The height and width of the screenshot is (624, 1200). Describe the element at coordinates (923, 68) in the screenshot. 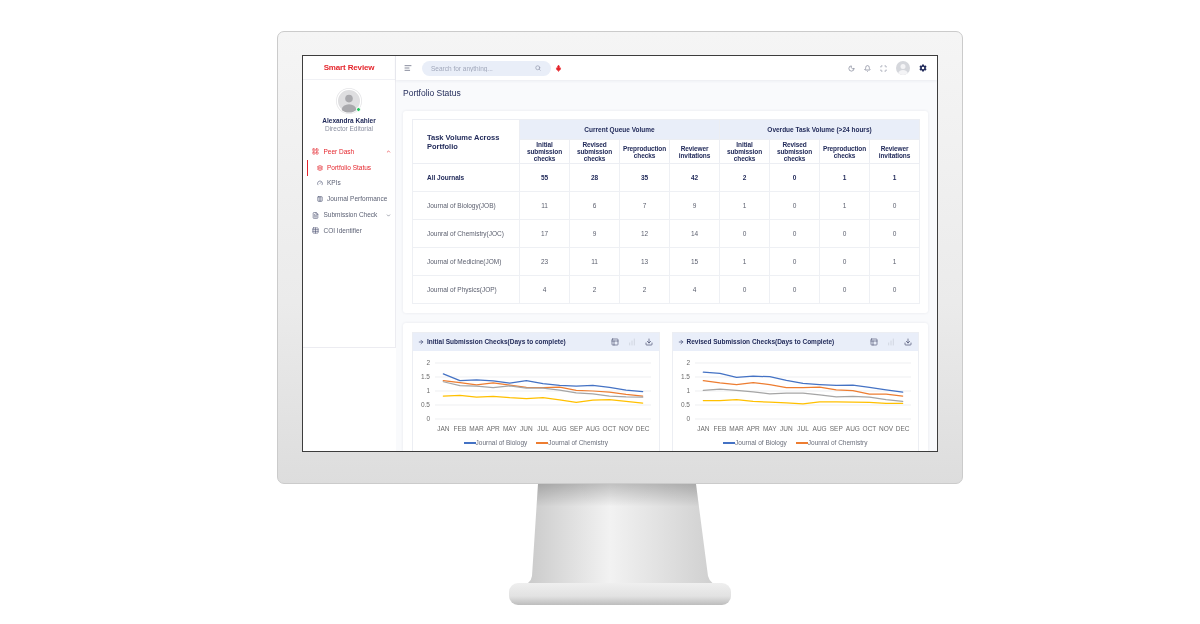

I see `settings-icon` at that location.